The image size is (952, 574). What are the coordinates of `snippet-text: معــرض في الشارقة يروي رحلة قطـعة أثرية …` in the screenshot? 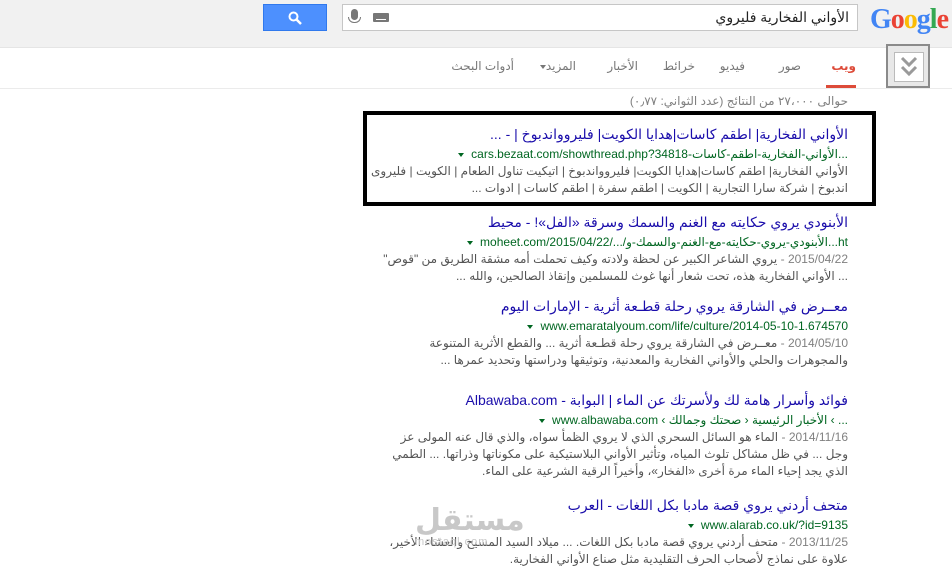 It's located at (603, 343).